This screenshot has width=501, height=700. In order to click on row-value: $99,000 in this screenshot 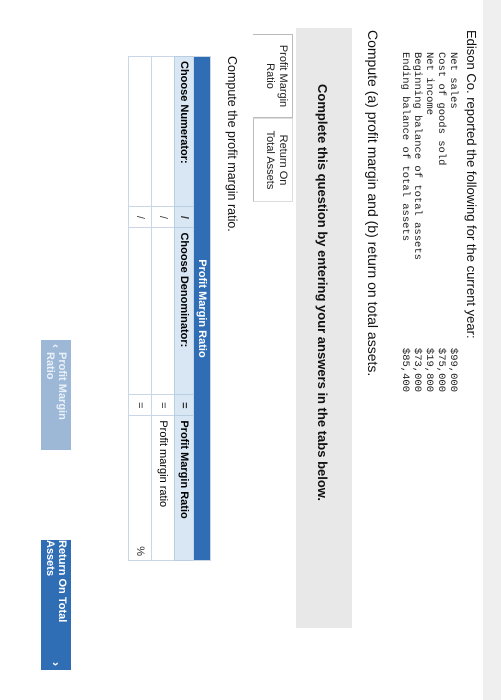, I will do `click(453, 369)`.